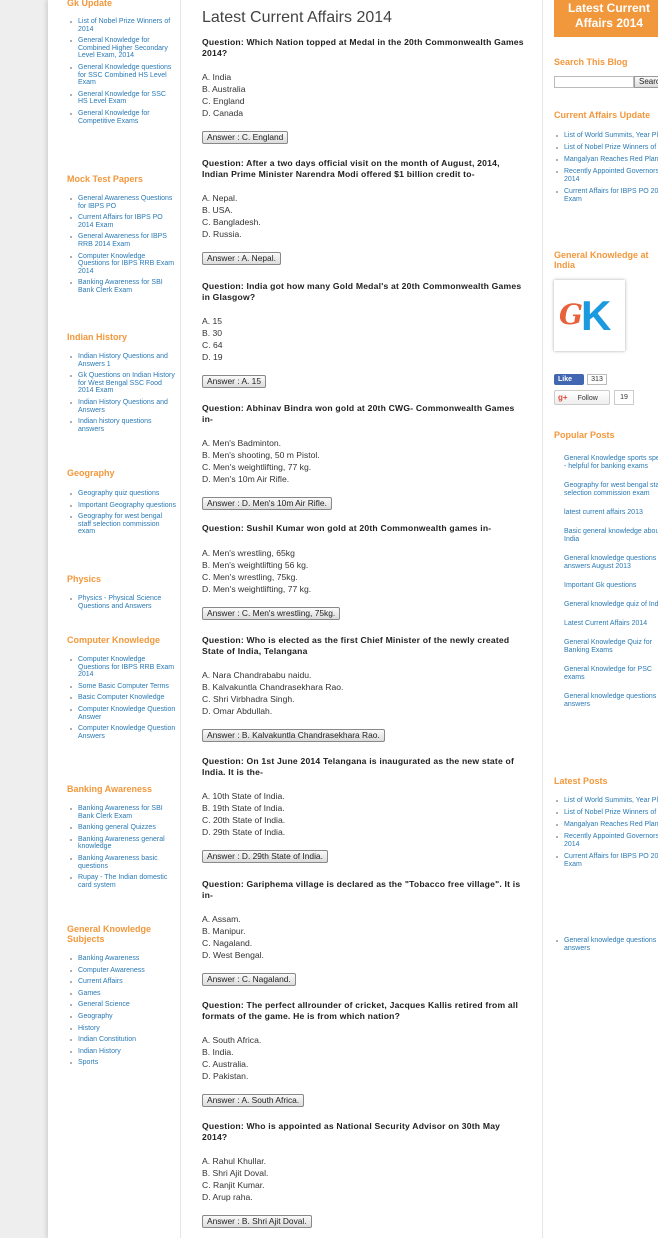 Image resolution: width=658 pixels, height=1238 pixels. I want to click on list-item: Some Basic Computer Terms, so click(122, 687).